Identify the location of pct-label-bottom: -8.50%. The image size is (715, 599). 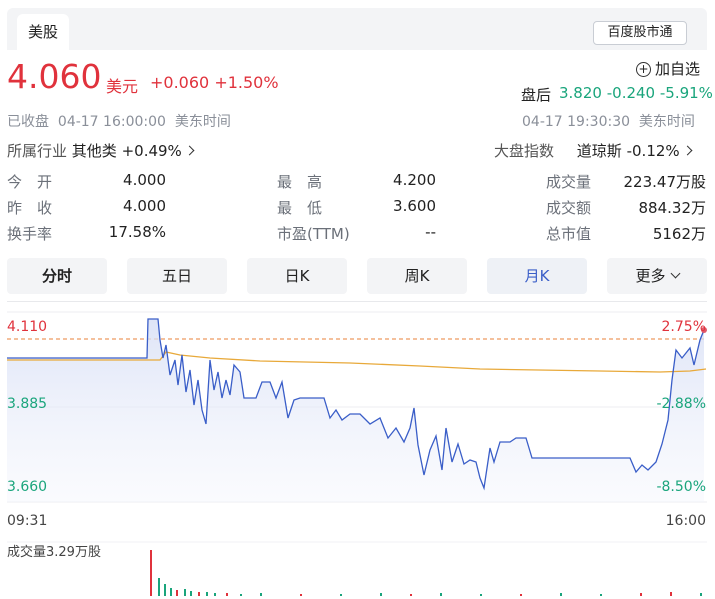
(681, 487).